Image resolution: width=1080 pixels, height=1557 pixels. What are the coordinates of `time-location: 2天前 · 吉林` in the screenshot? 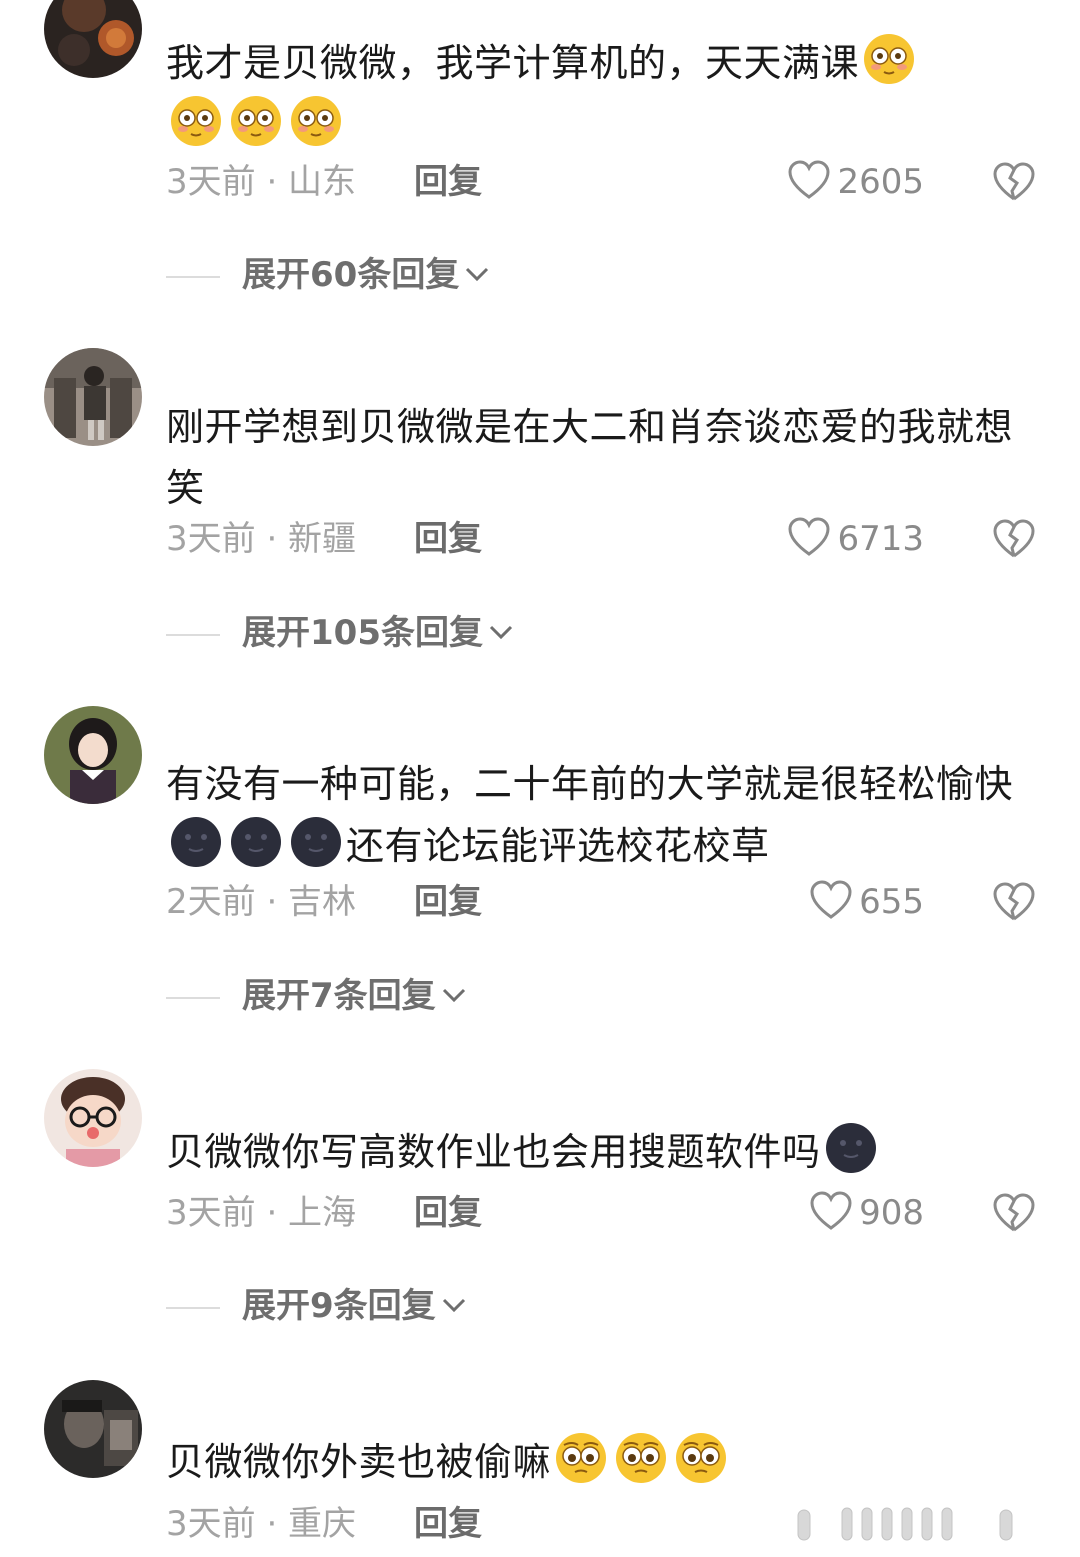 It's located at (261, 902).